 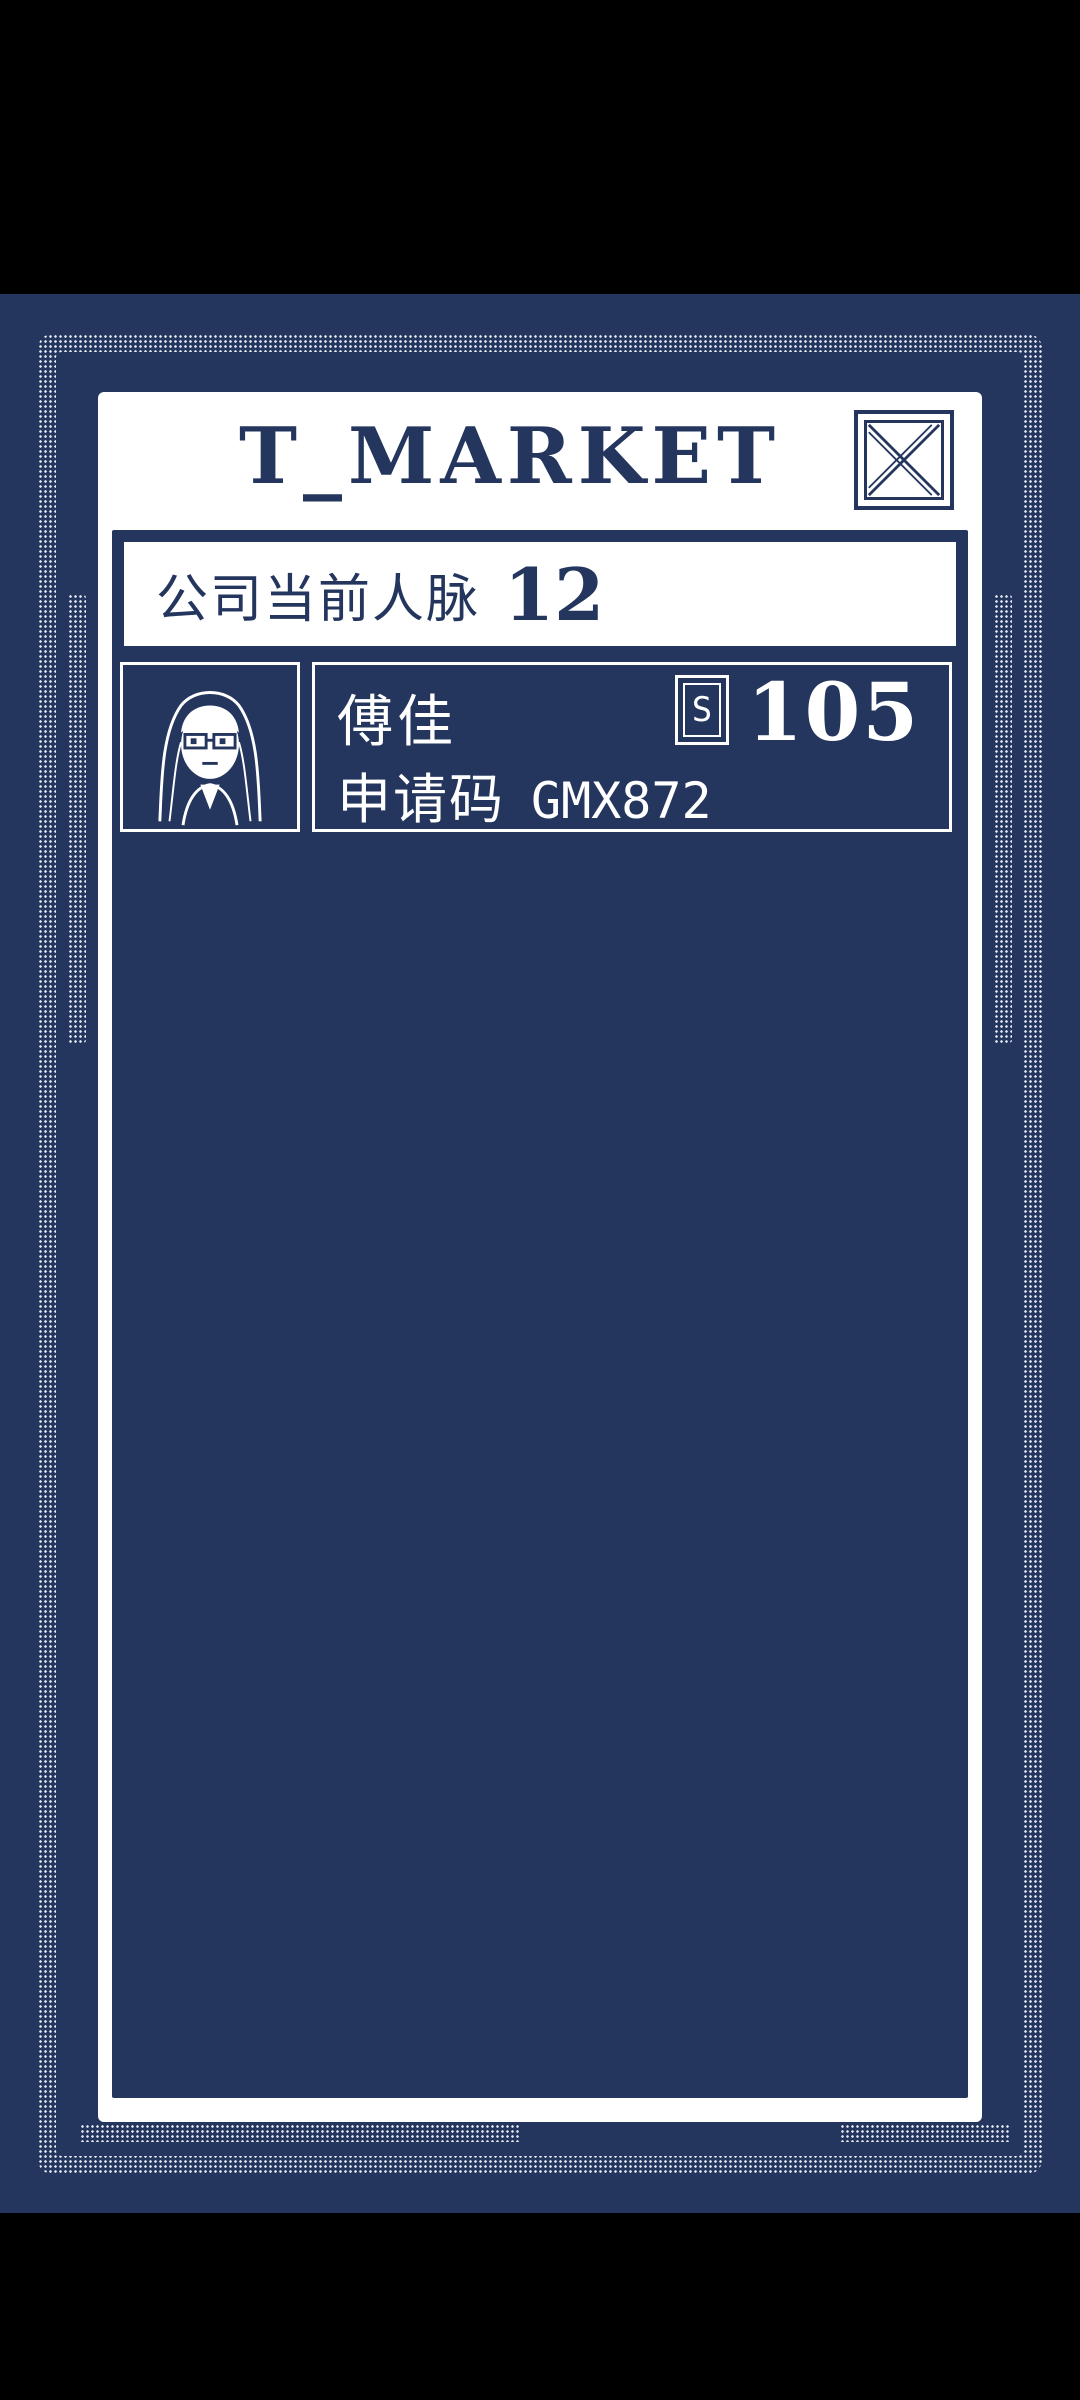 I want to click on avatar-glasses-long-hair-icon, so click(x=210, y=758).